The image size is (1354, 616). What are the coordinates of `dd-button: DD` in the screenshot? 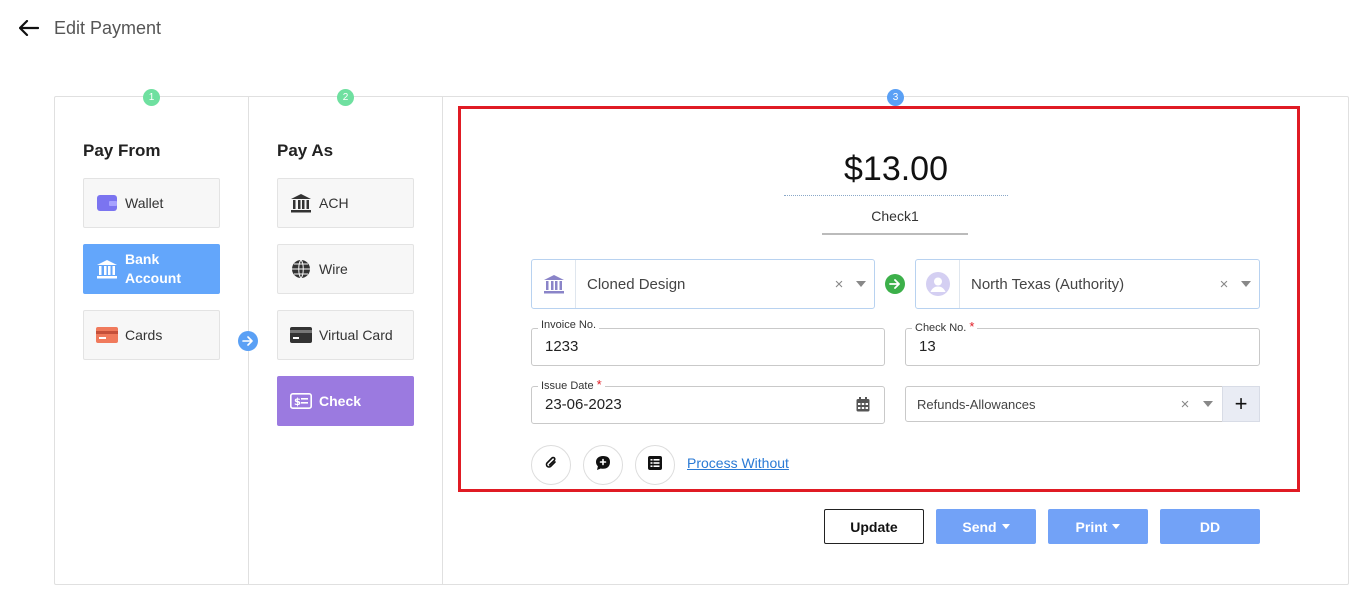 It's located at (1210, 526).